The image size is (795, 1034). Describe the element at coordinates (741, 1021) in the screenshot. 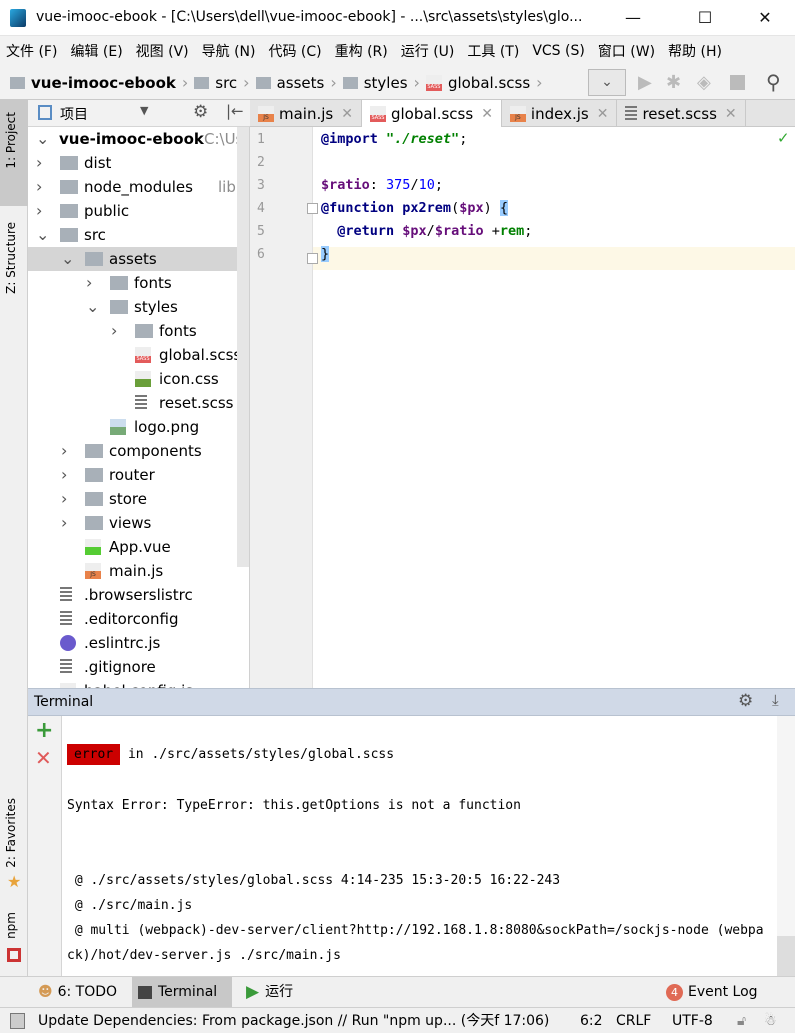

I see `lock-icon: 🔓︎` at that location.